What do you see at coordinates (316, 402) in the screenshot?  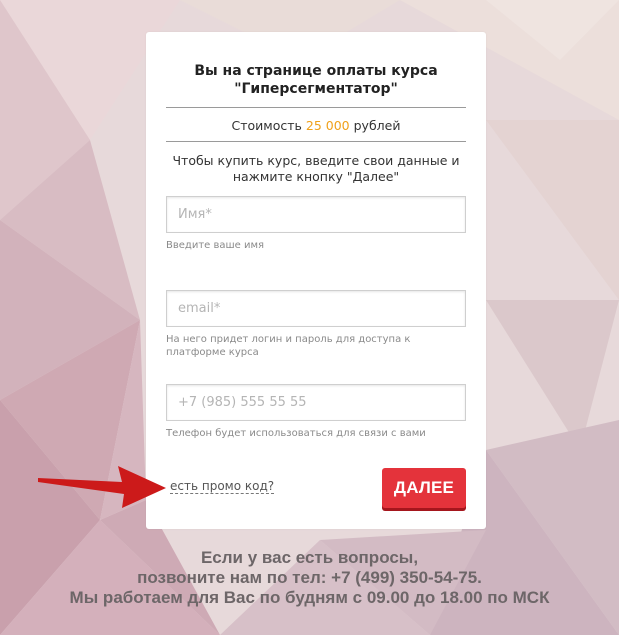 I see `phone-input` at bounding box center [316, 402].